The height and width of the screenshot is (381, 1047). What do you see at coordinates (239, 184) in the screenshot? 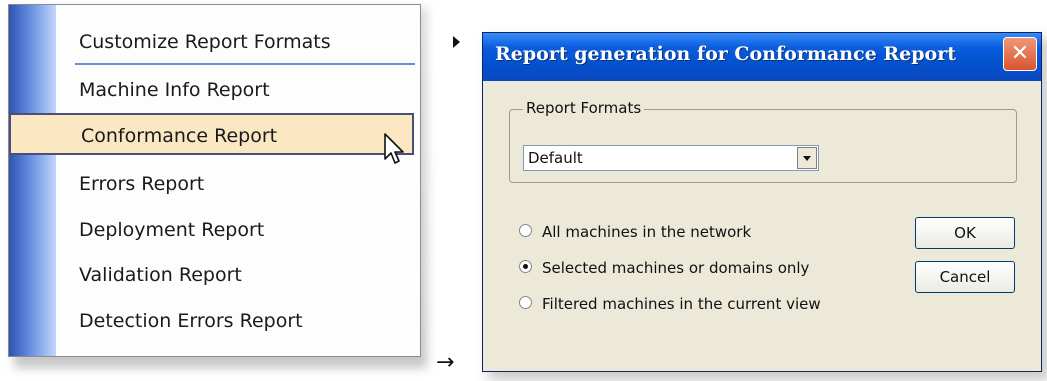
I see `menu-item-errors-report: Errors Report` at bounding box center [239, 184].